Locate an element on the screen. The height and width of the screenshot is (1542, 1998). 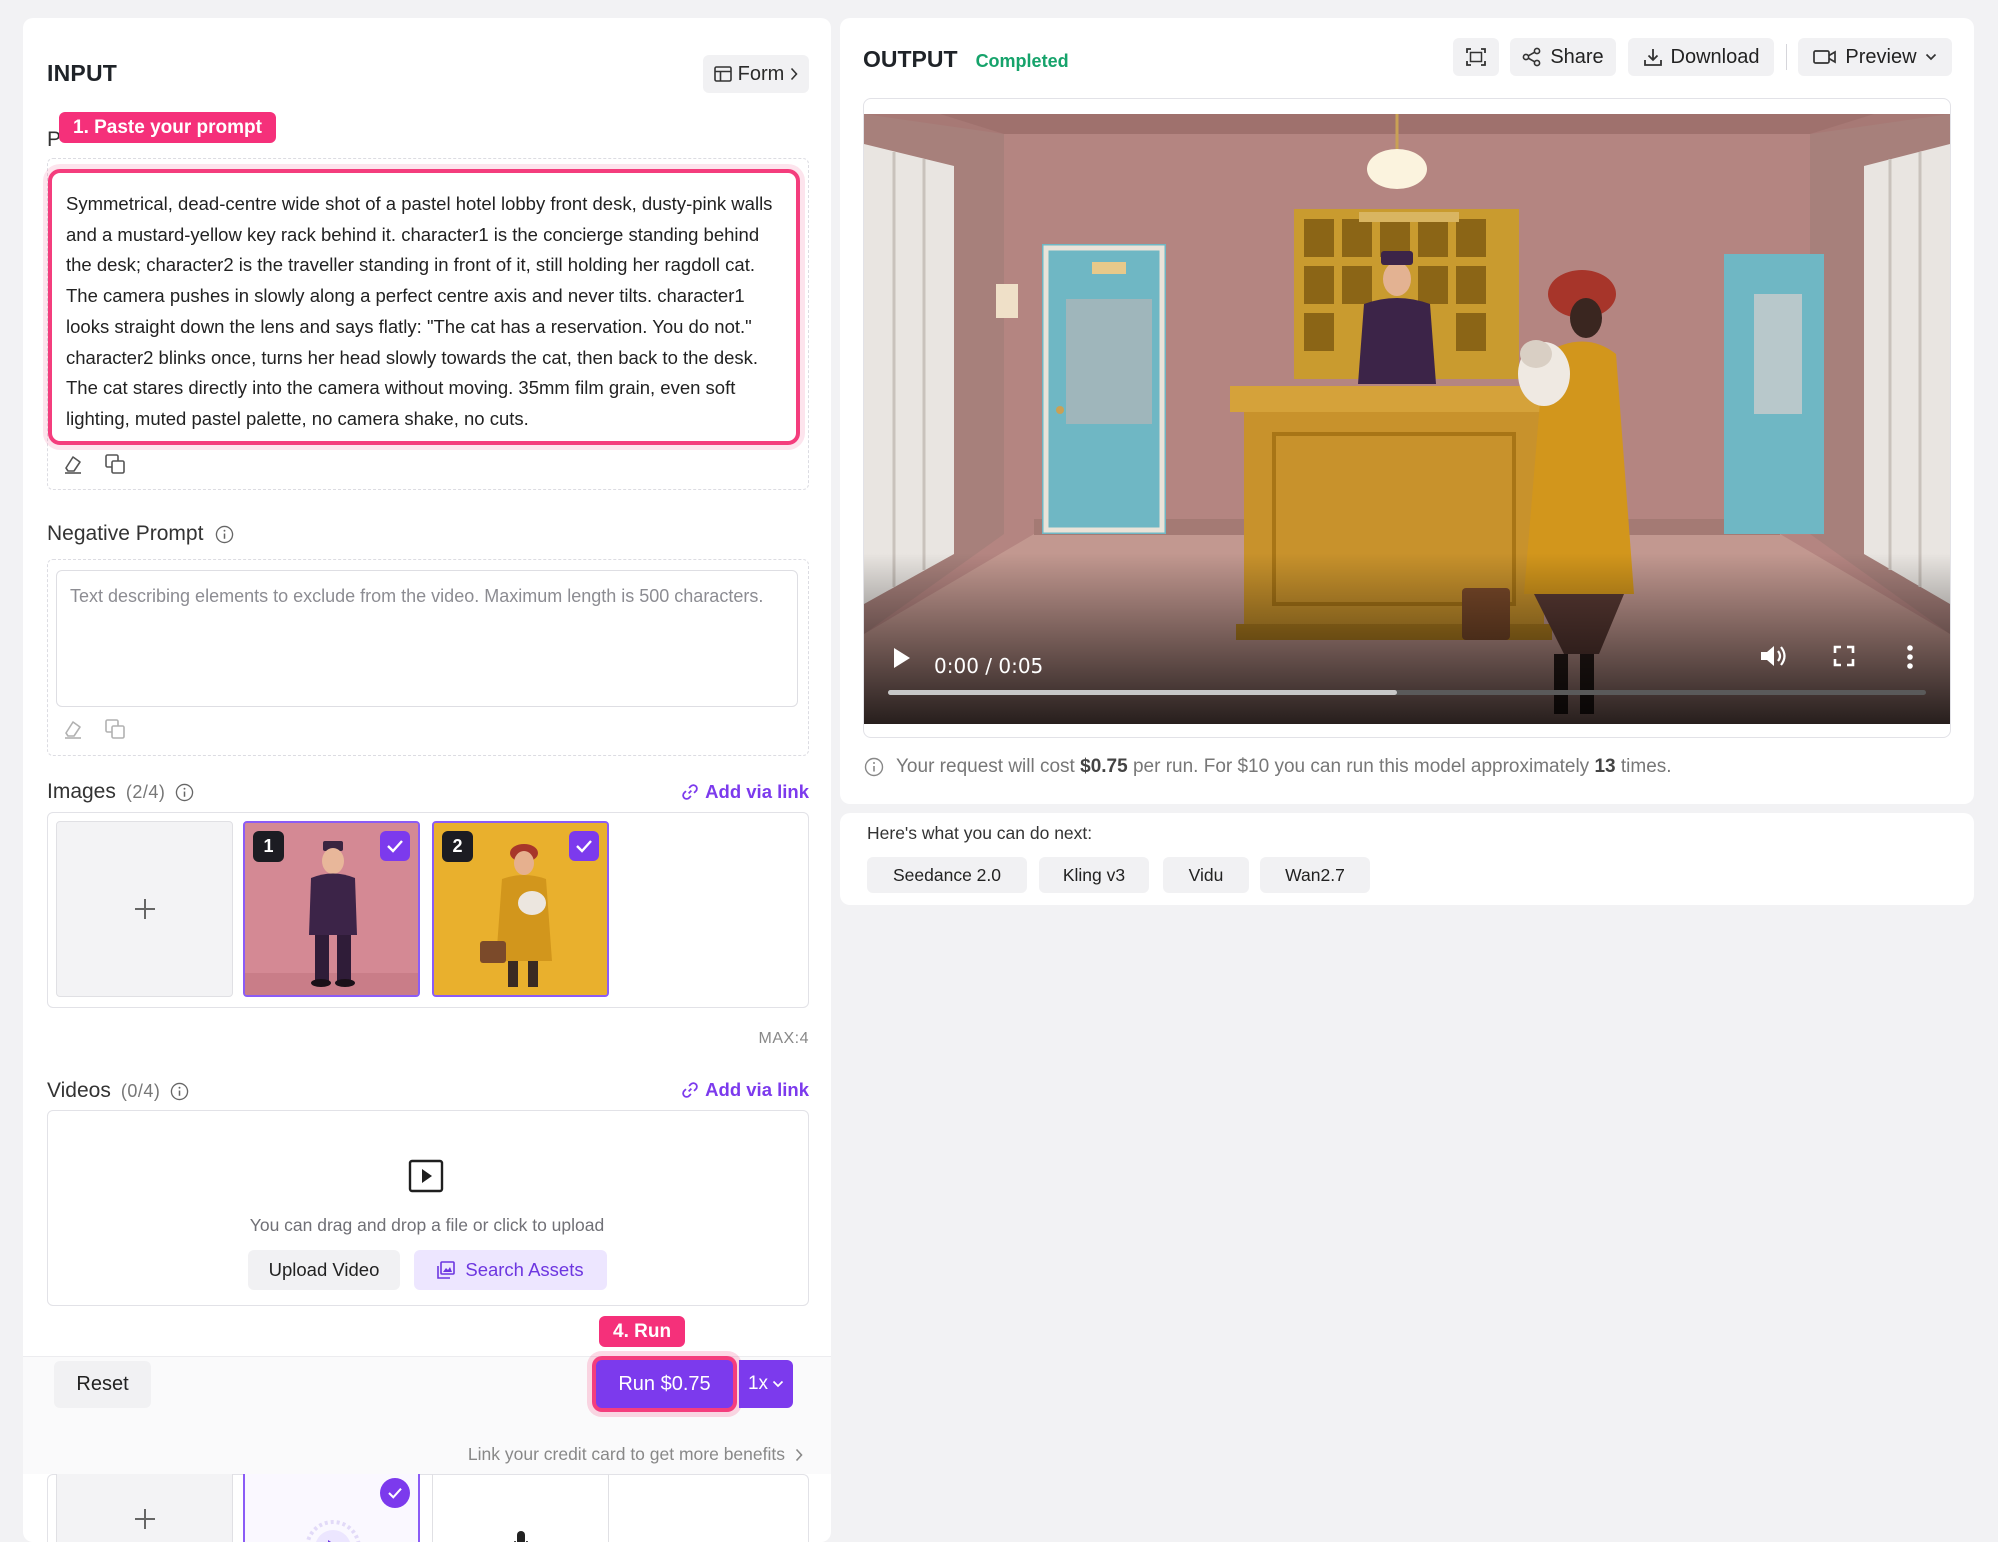
search-assets-button: Search Assets is located at coordinates (510, 1270).